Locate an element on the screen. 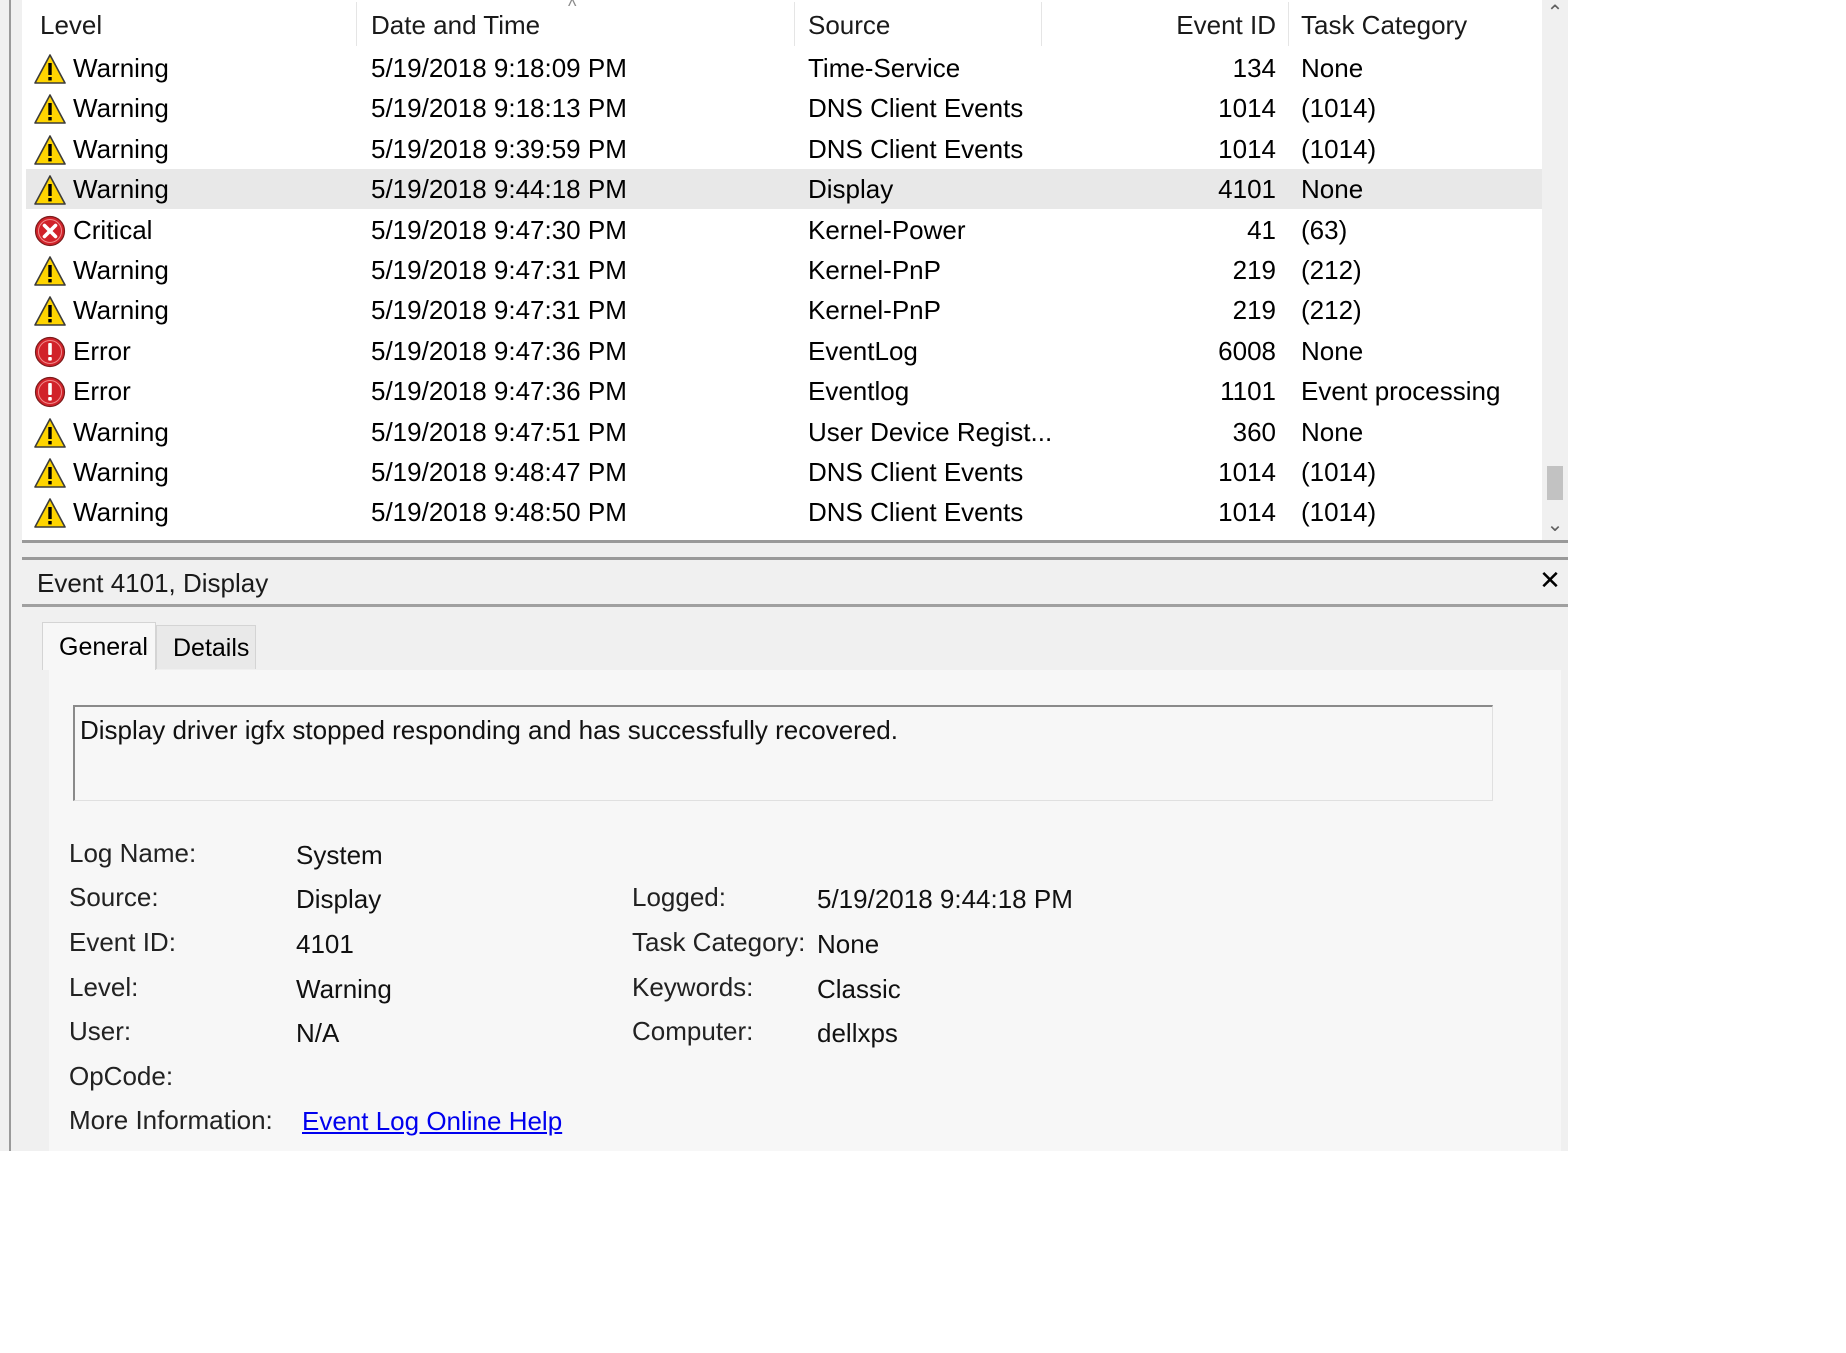 The image size is (1846, 1353). level-value: Warning is located at coordinates (344, 989).